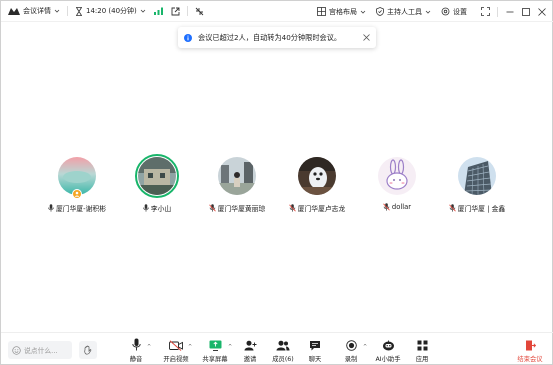 This screenshot has width=553, height=365. What do you see at coordinates (388, 359) in the screenshot?
I see `ai-assistant-label: AI小助手` at bounding box center [388, 359].